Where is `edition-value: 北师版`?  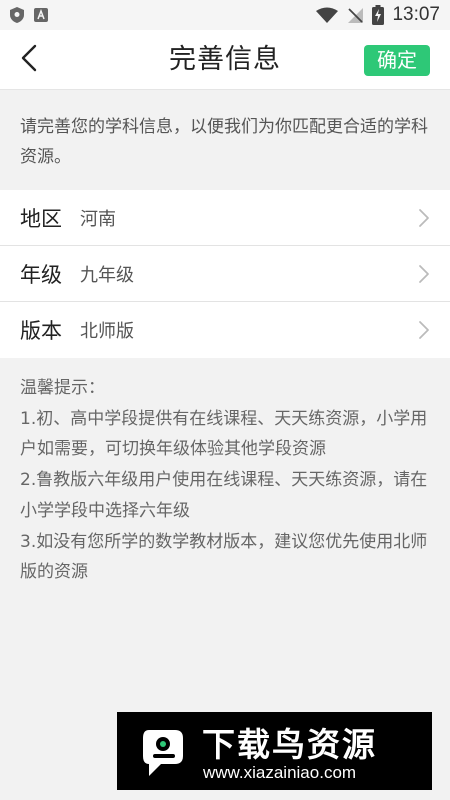
edition-value: 北师版 is located at coordinates (107, 331).